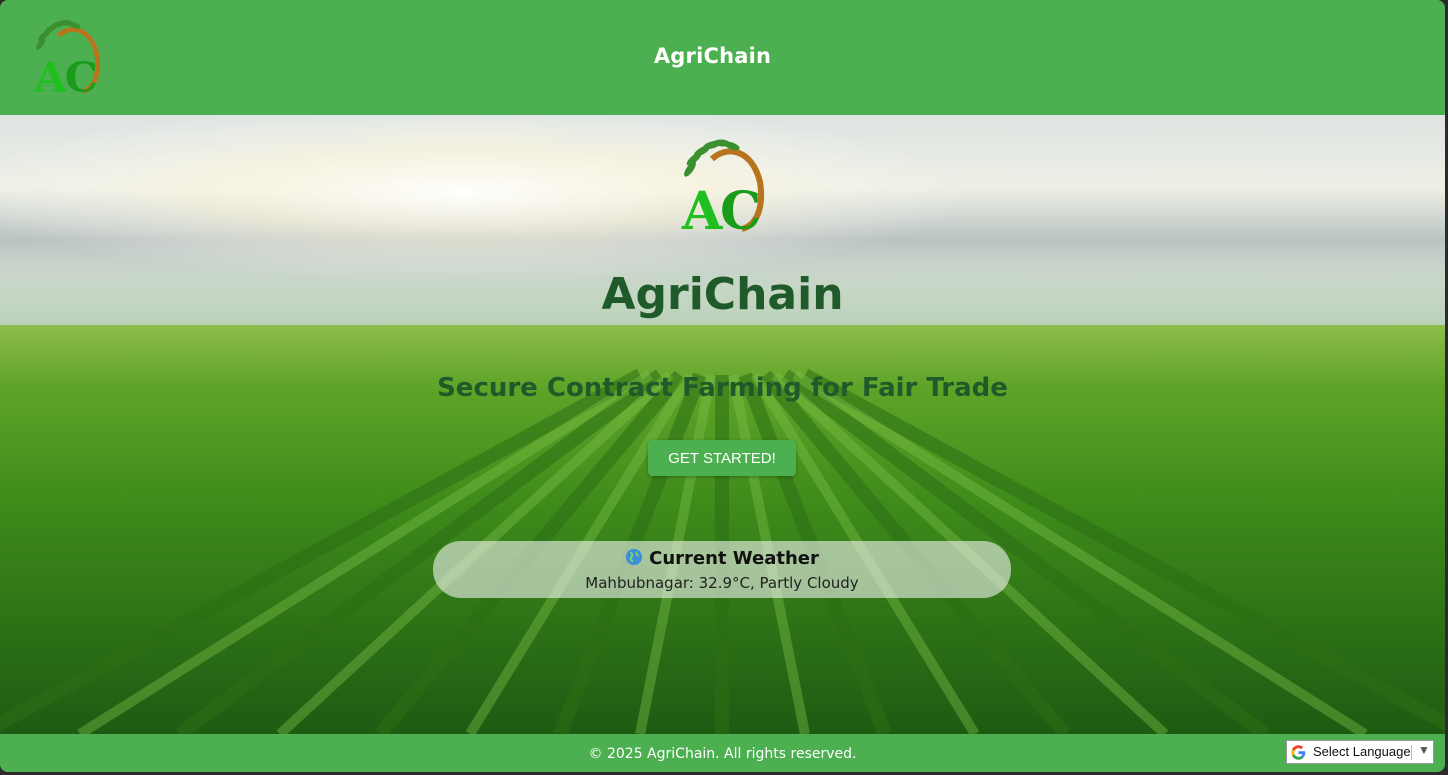 The image size is (1448, 775). I want to click on weather-details: Mahbubnagar: 32.9°C, Partly Cloudy, so click(722, 583).